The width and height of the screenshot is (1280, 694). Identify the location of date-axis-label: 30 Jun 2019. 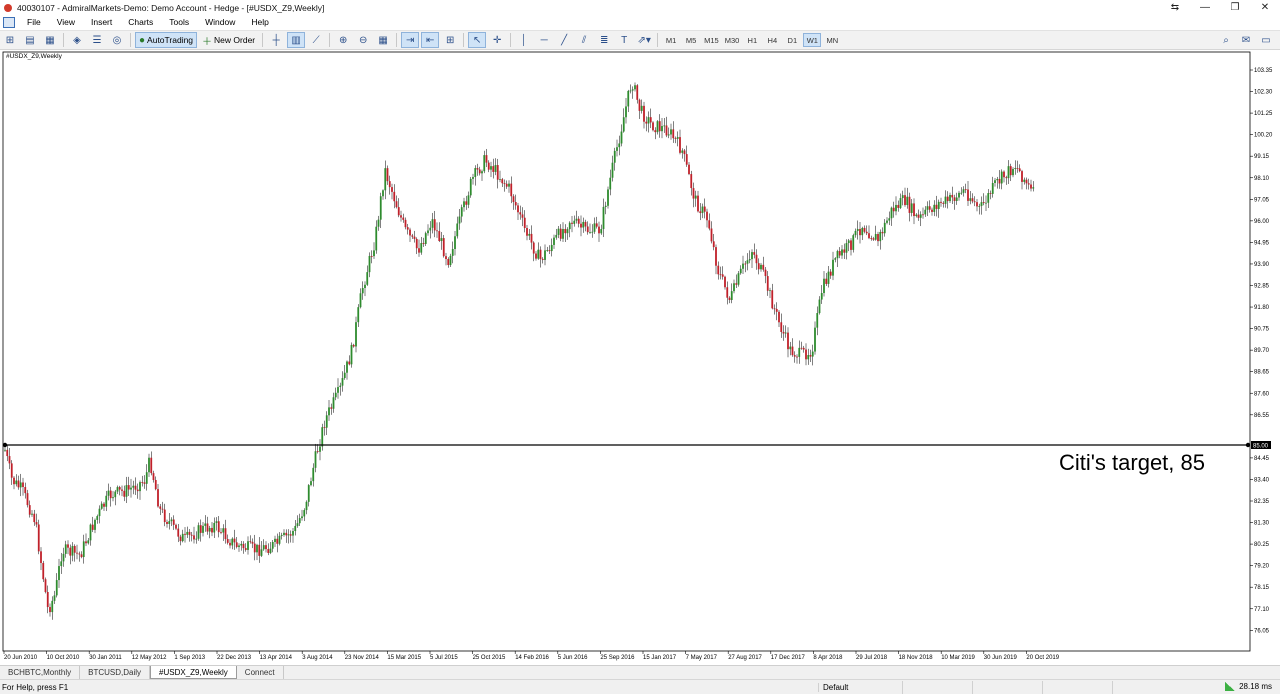
(1001, 658).